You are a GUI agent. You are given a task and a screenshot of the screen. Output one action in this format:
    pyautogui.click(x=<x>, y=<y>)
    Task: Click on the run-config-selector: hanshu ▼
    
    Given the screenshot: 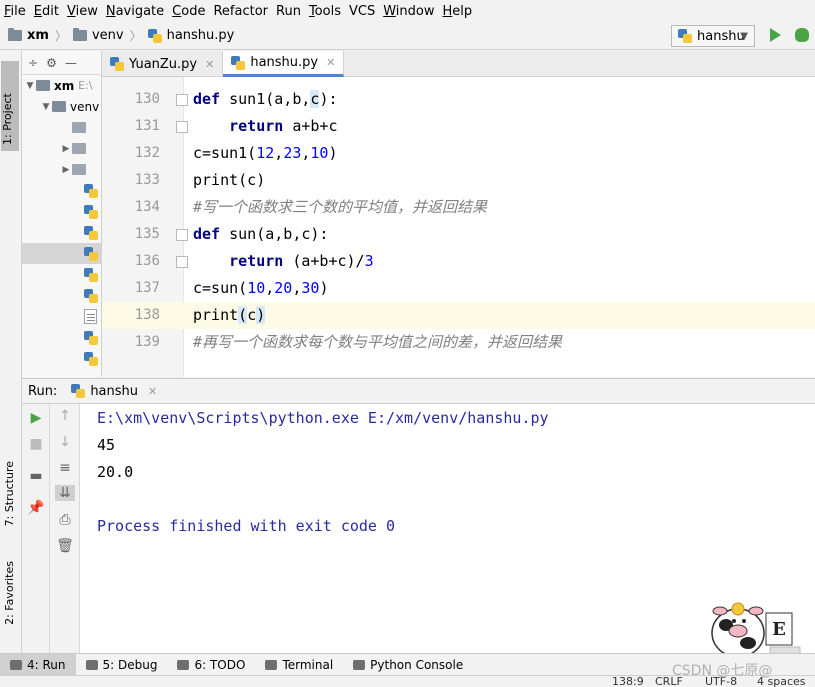 What is the action you would take?
    pyautogui.click(x=713, y=36)
    